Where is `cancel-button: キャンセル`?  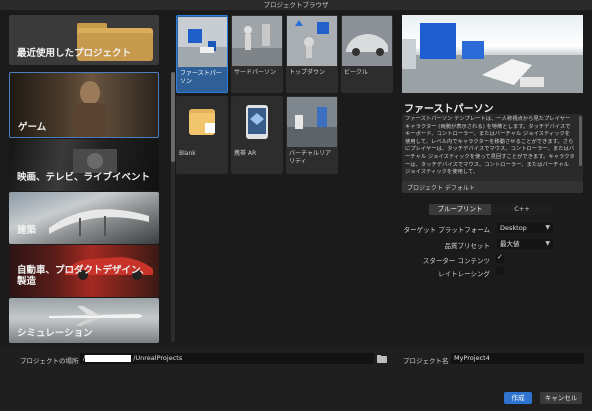
cancel-button: キャンセル is located at coordinates (561, 398).